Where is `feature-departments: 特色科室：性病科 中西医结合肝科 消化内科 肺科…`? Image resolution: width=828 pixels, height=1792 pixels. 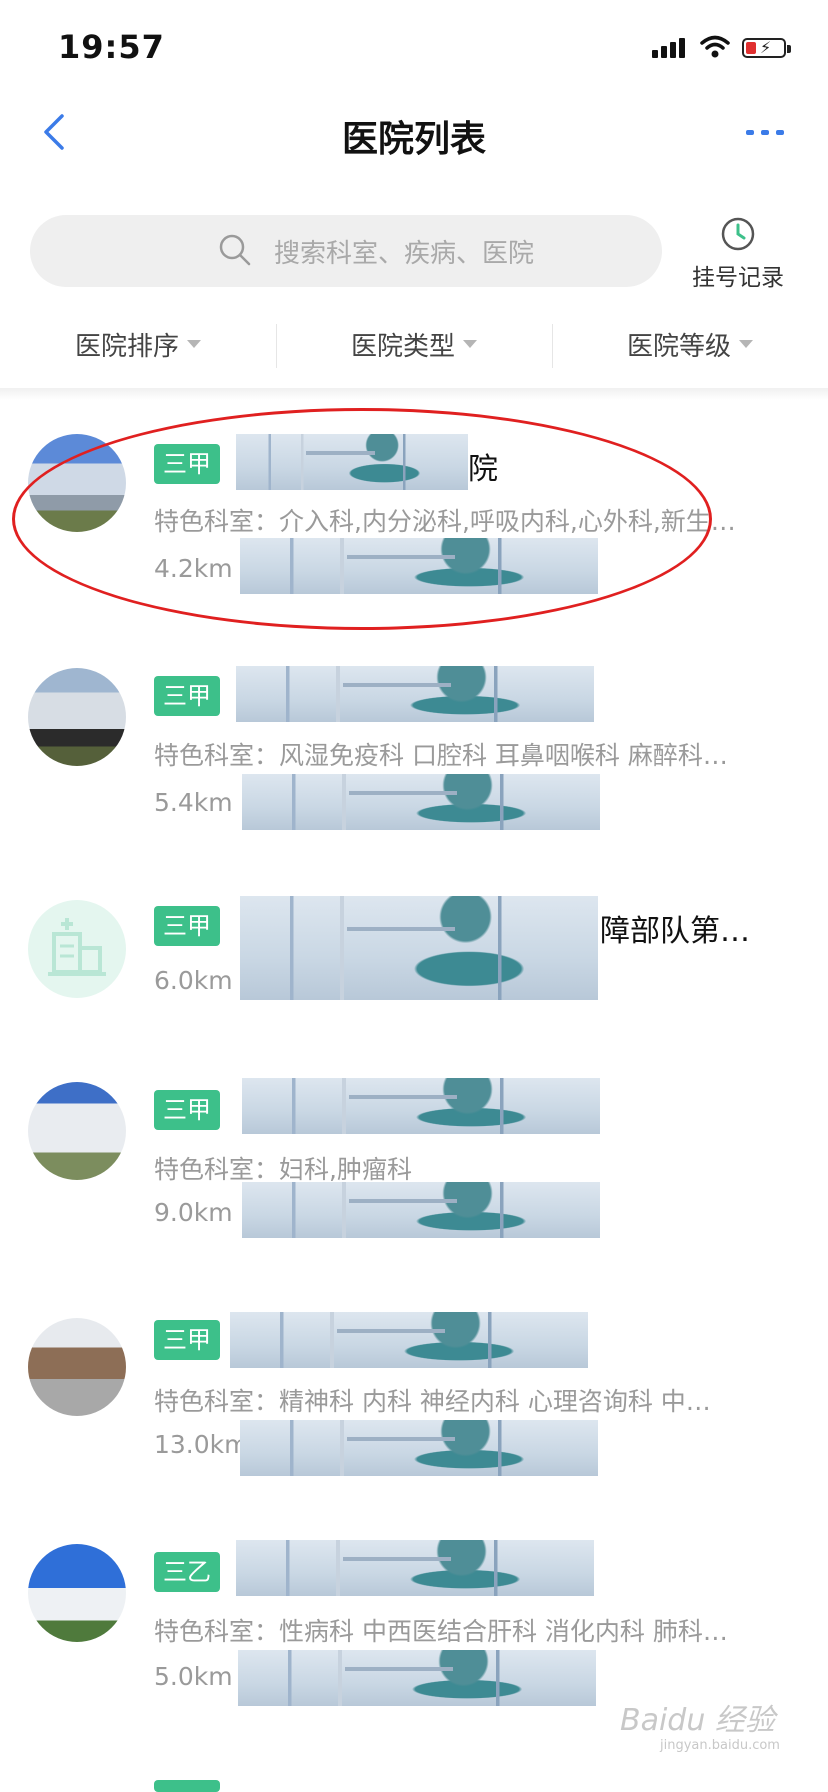 feature-departments: 特色科室：性病科 中西医结合肝科 消化内科 肺科… is located at coordinates (441, 1631).